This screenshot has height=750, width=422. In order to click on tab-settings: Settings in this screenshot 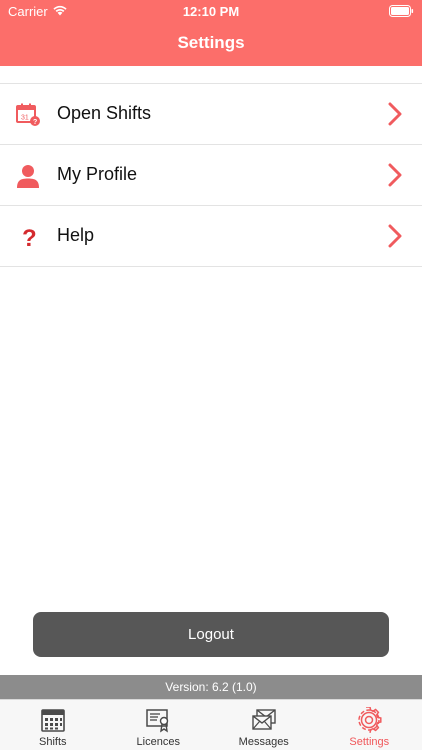, I will do `click(369, 725)`.